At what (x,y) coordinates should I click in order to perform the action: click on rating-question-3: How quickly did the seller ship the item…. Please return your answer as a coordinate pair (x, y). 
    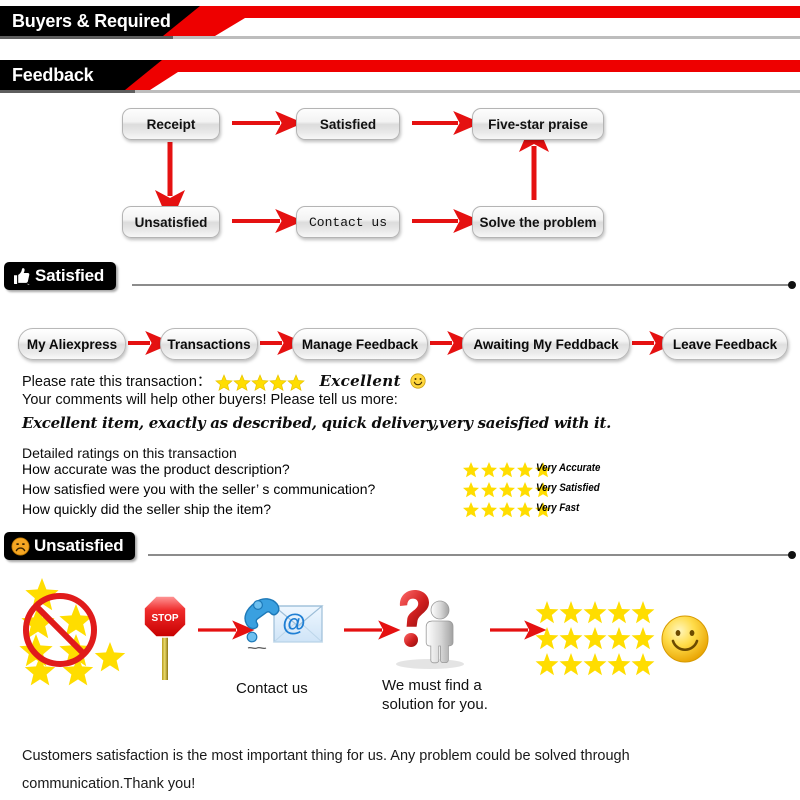
    Looking at the image, I should click on (147, 509).